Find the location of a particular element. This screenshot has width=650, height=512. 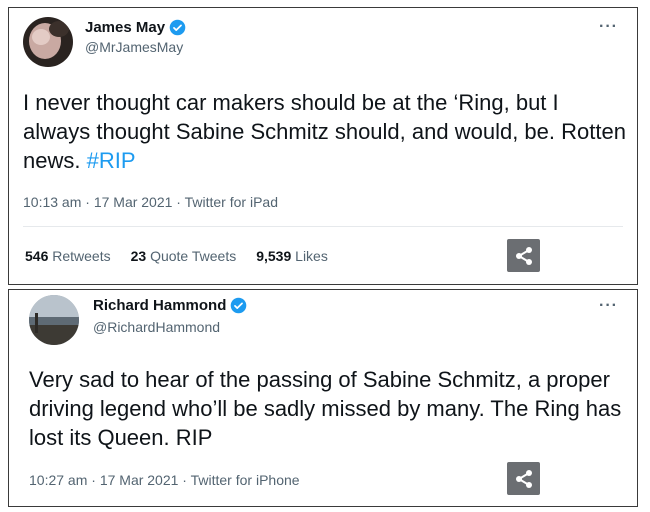

author-row: James May is located at coordinates (135, 27).